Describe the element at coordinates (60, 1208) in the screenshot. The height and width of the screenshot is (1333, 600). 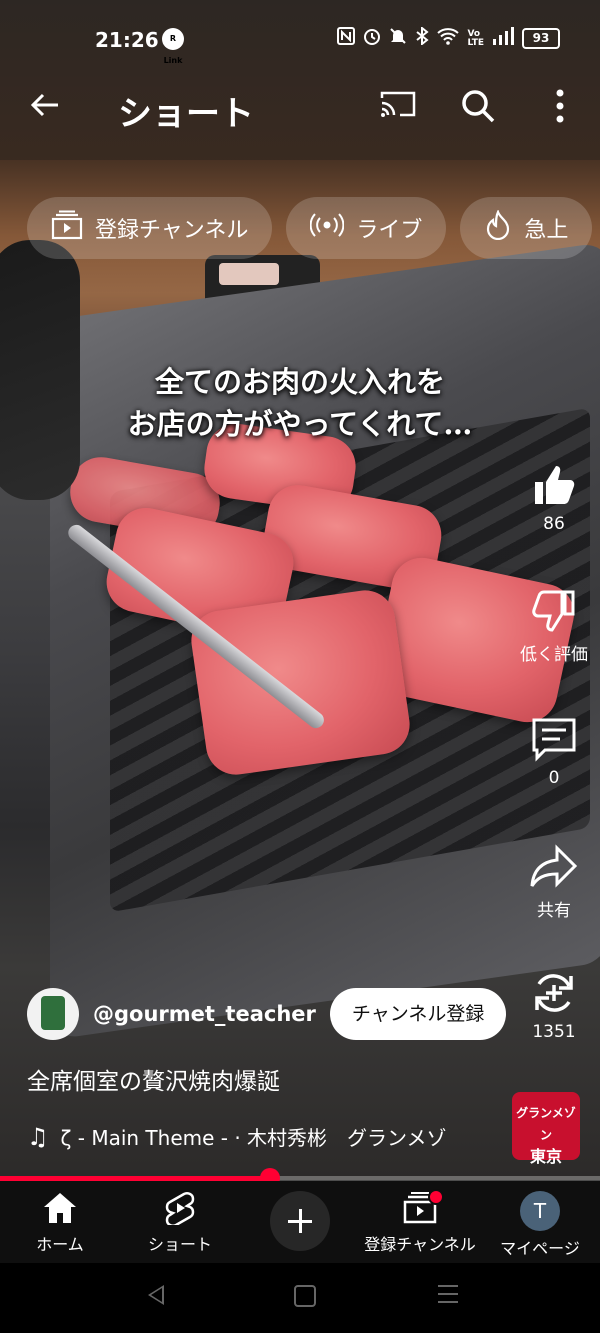
I see `home-icon` at that location.